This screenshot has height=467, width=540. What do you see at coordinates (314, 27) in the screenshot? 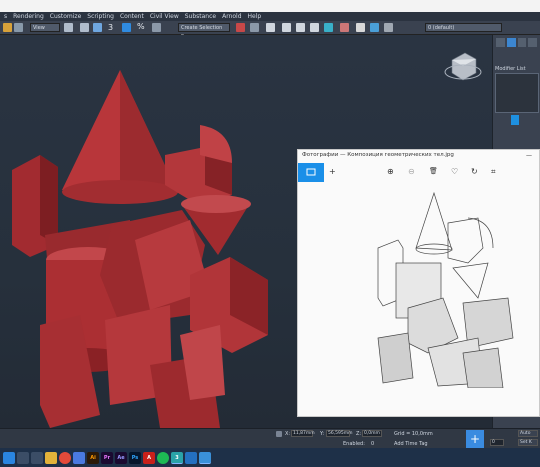
I see `schematic-icon` at bounding box center [314, 27].